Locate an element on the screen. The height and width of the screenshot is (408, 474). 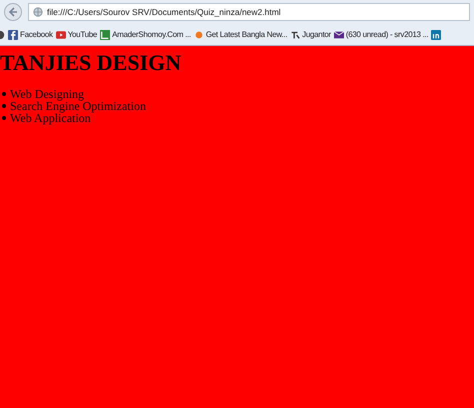
bookmark-link: Facebook is located at coordinates (30, 34).